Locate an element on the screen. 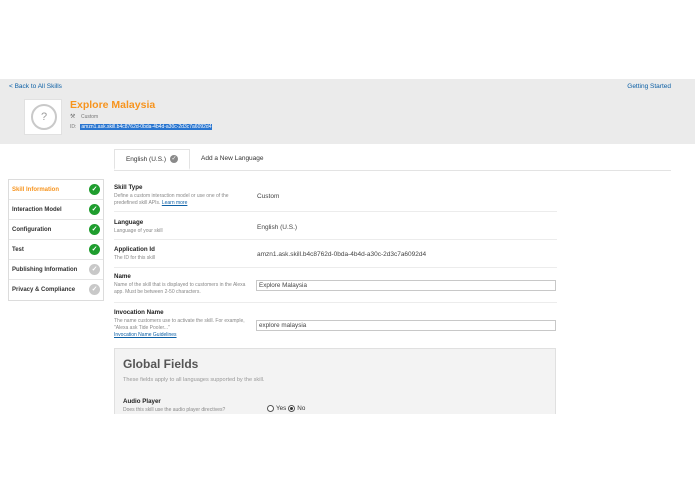 The width and height of the screenshot is (695, 494). sidebar-item-label: Configuration is located at coordinates (32, 230).